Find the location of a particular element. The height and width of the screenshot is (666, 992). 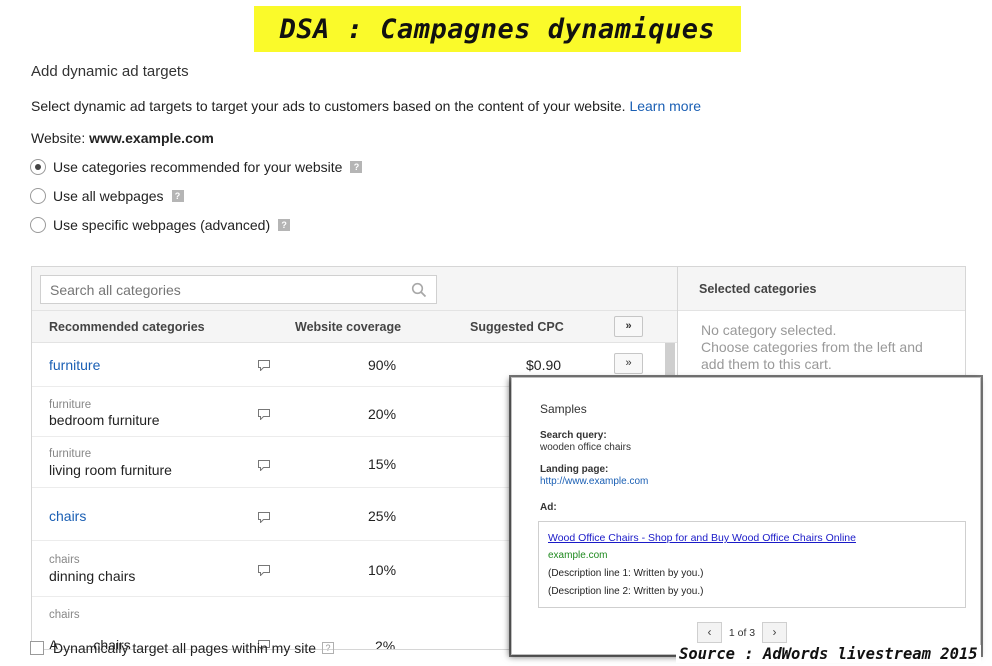

option-label: Use specific webpages (advanced) is located at coordinates (162, 225).